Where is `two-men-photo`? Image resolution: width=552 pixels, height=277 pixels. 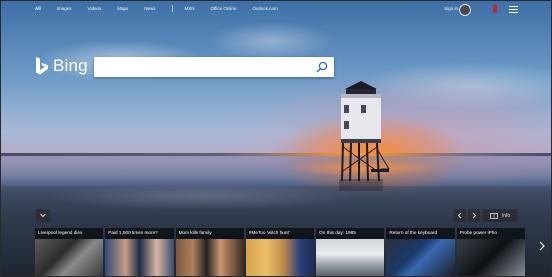 two-men-photo is located at coordinates (139, 257).